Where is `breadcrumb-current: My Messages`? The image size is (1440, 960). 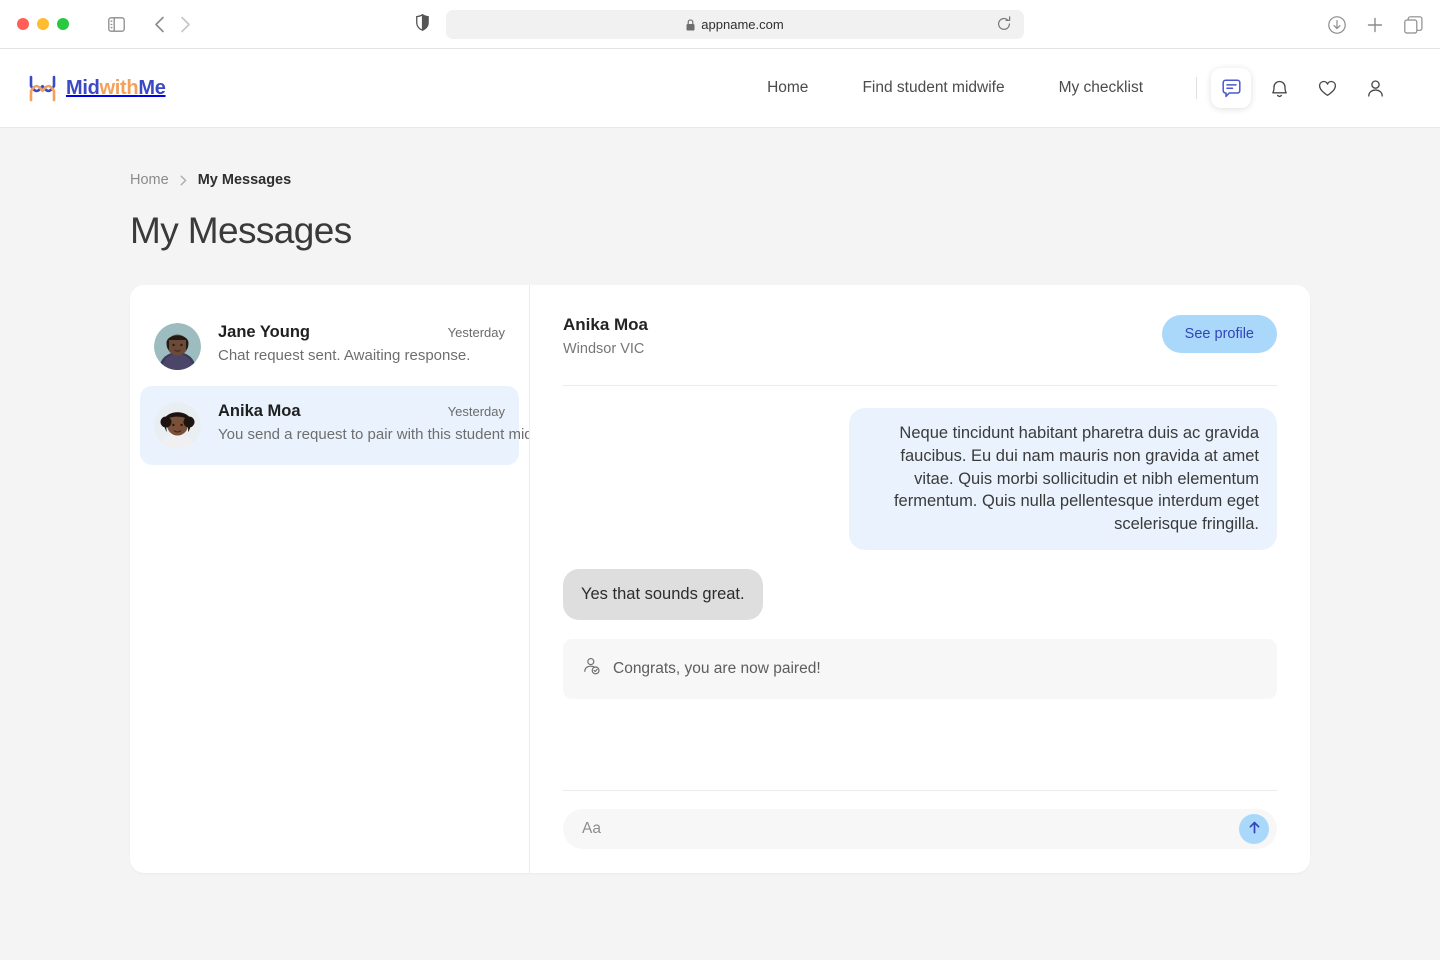 breadcrumb-current: My Messages is located at coordinates (244, 180).